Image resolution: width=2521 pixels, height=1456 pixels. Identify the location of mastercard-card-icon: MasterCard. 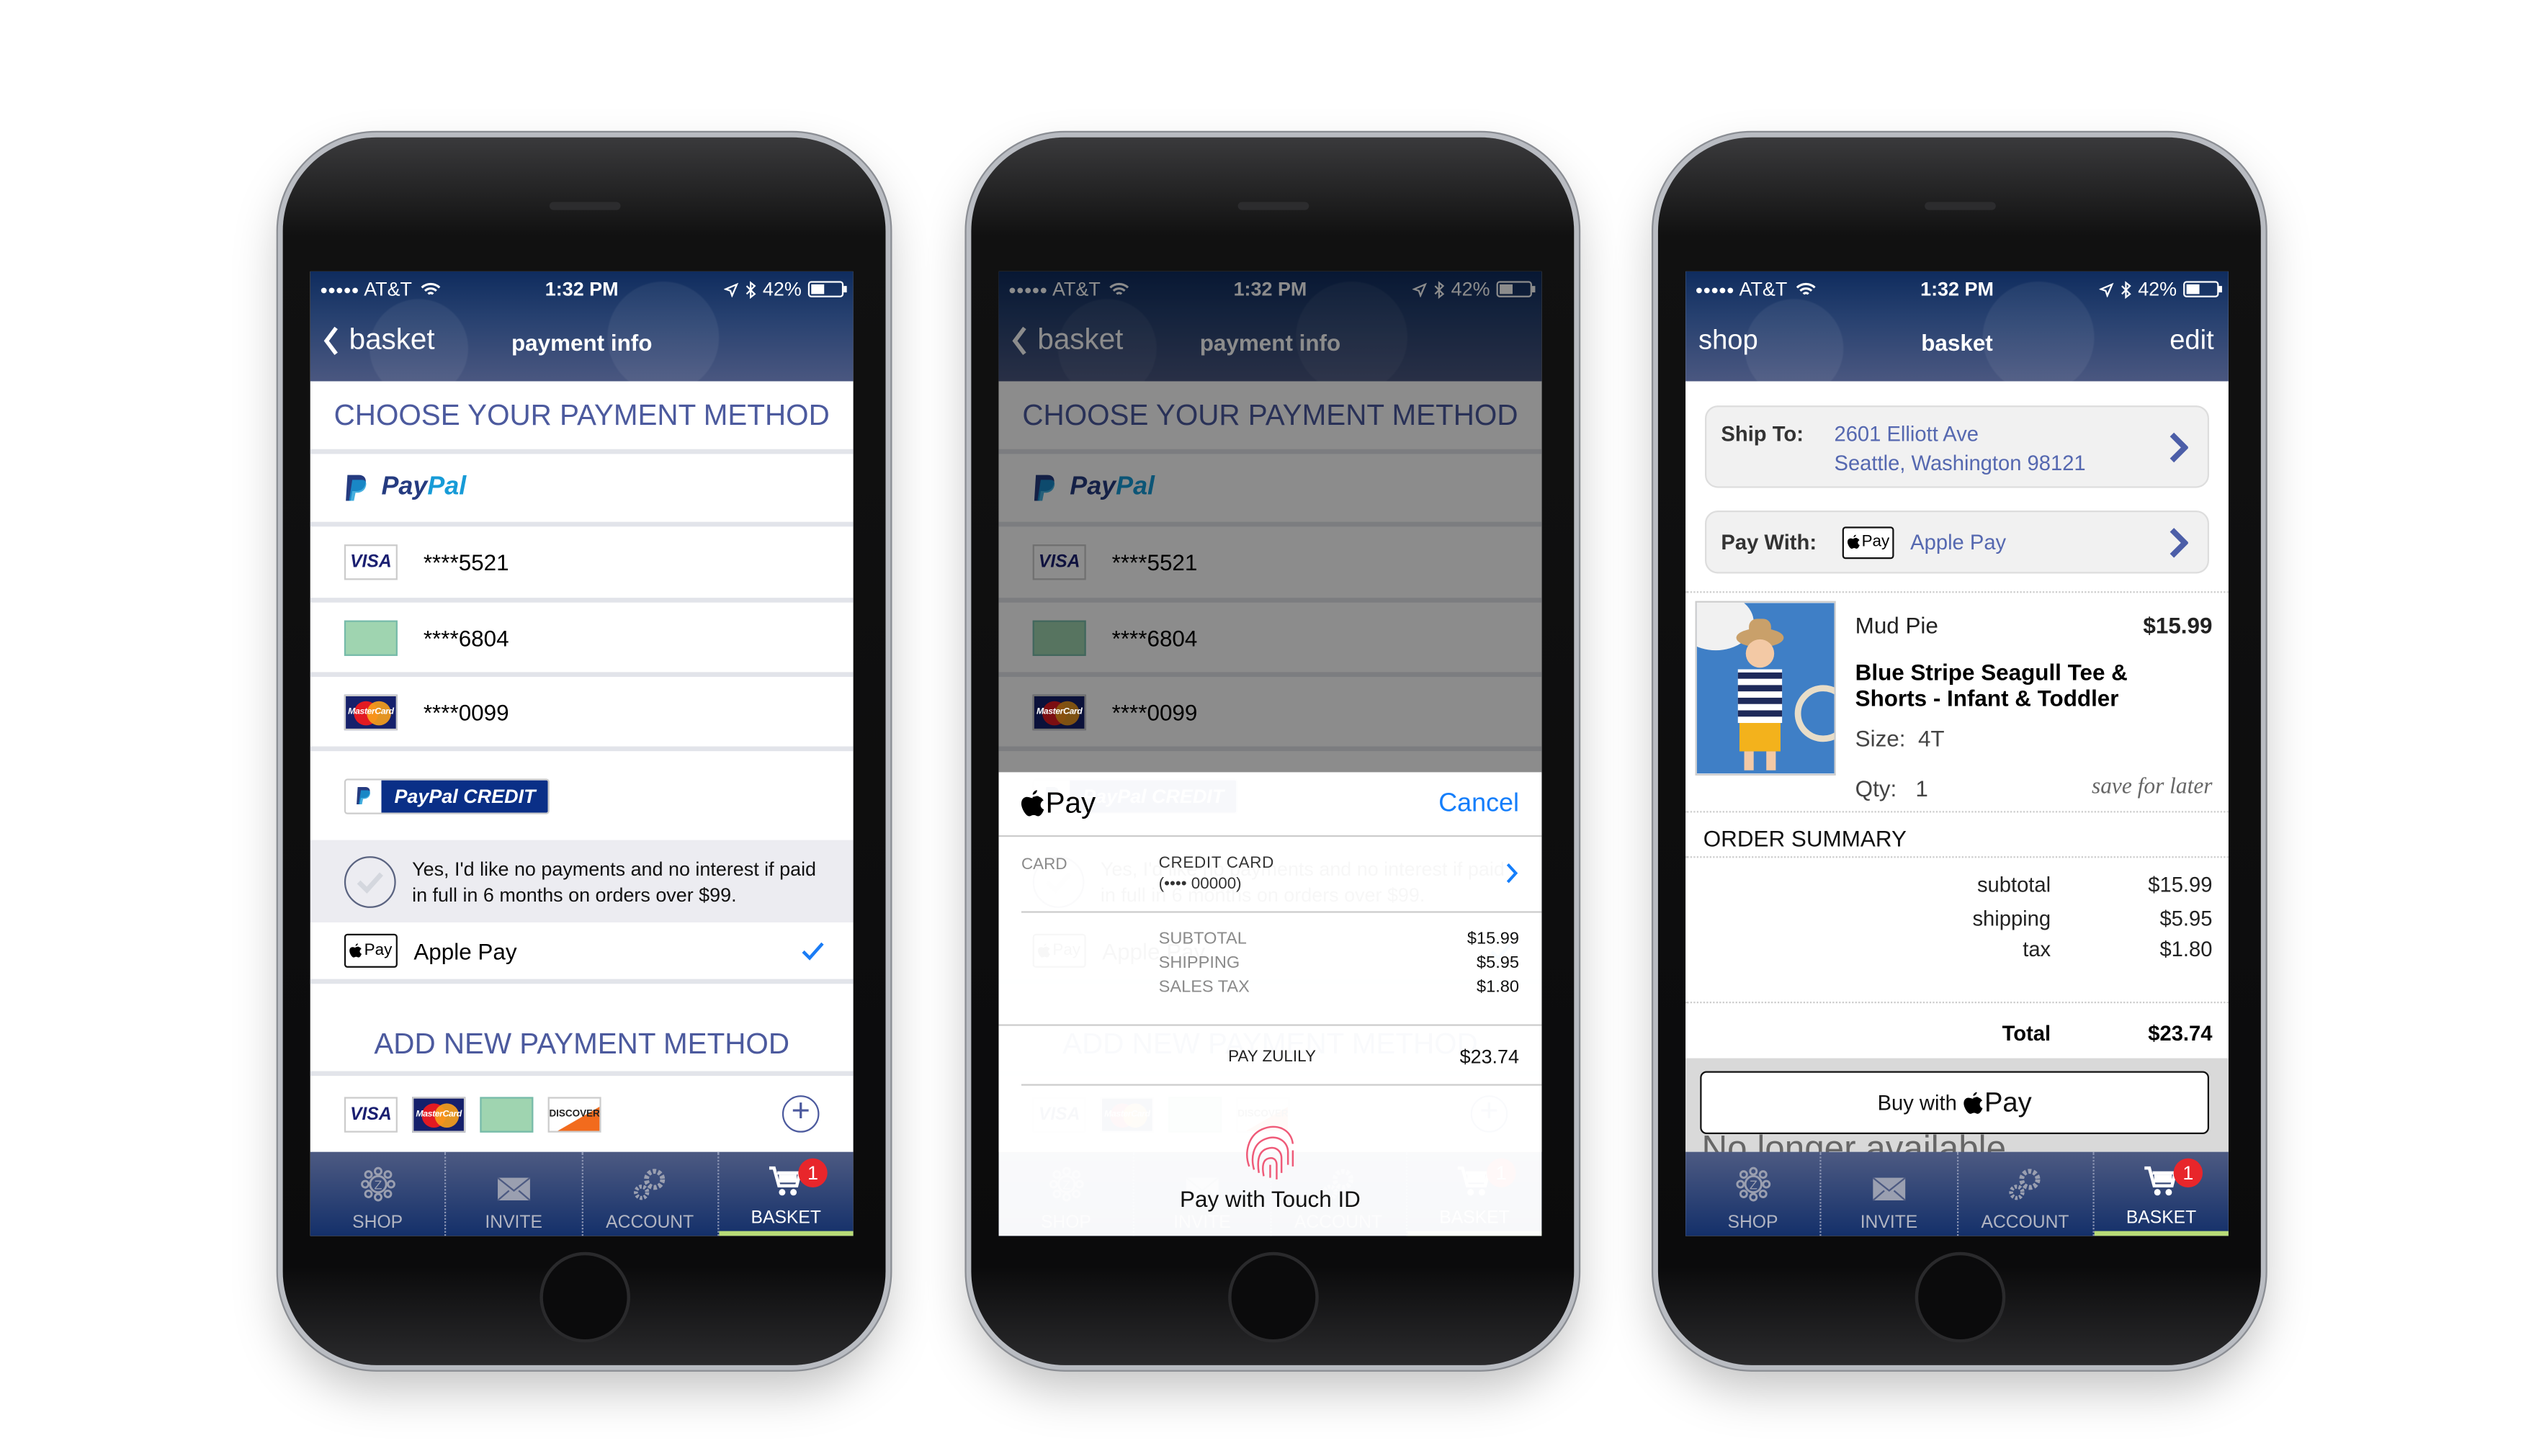
(439, 1114).